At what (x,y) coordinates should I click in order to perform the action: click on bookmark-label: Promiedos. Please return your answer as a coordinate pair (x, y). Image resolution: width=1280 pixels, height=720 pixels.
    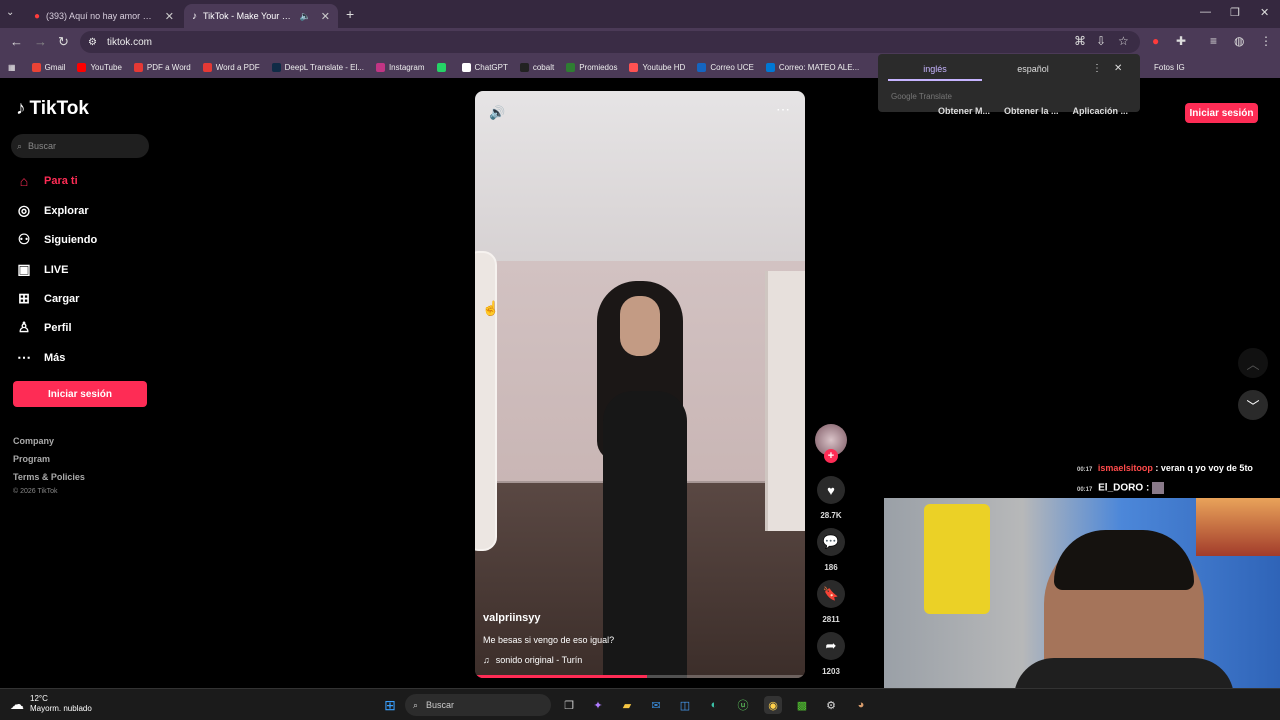
    Looking at the image, I should click on (598, 67).